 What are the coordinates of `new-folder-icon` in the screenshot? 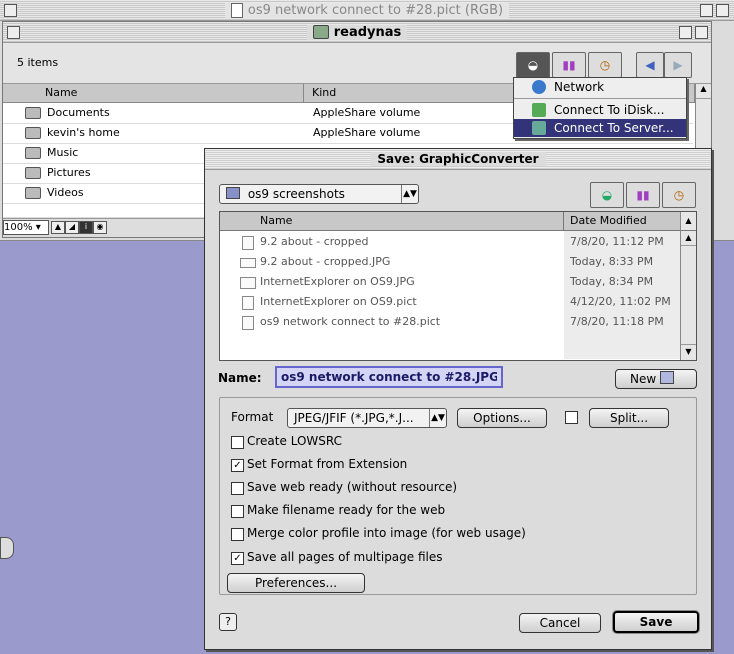 It's located at (667, 377).